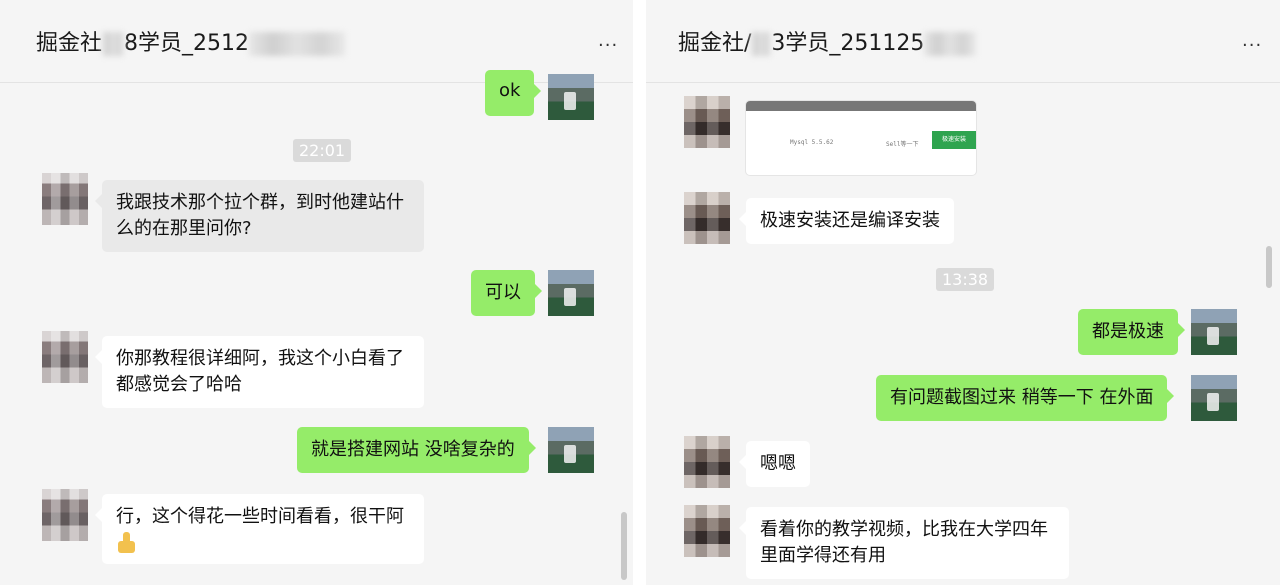  What do you see at coordinates (506, 293) in the screenshot?
I see `message-sent: 可以` at bounding box center [506, 293].